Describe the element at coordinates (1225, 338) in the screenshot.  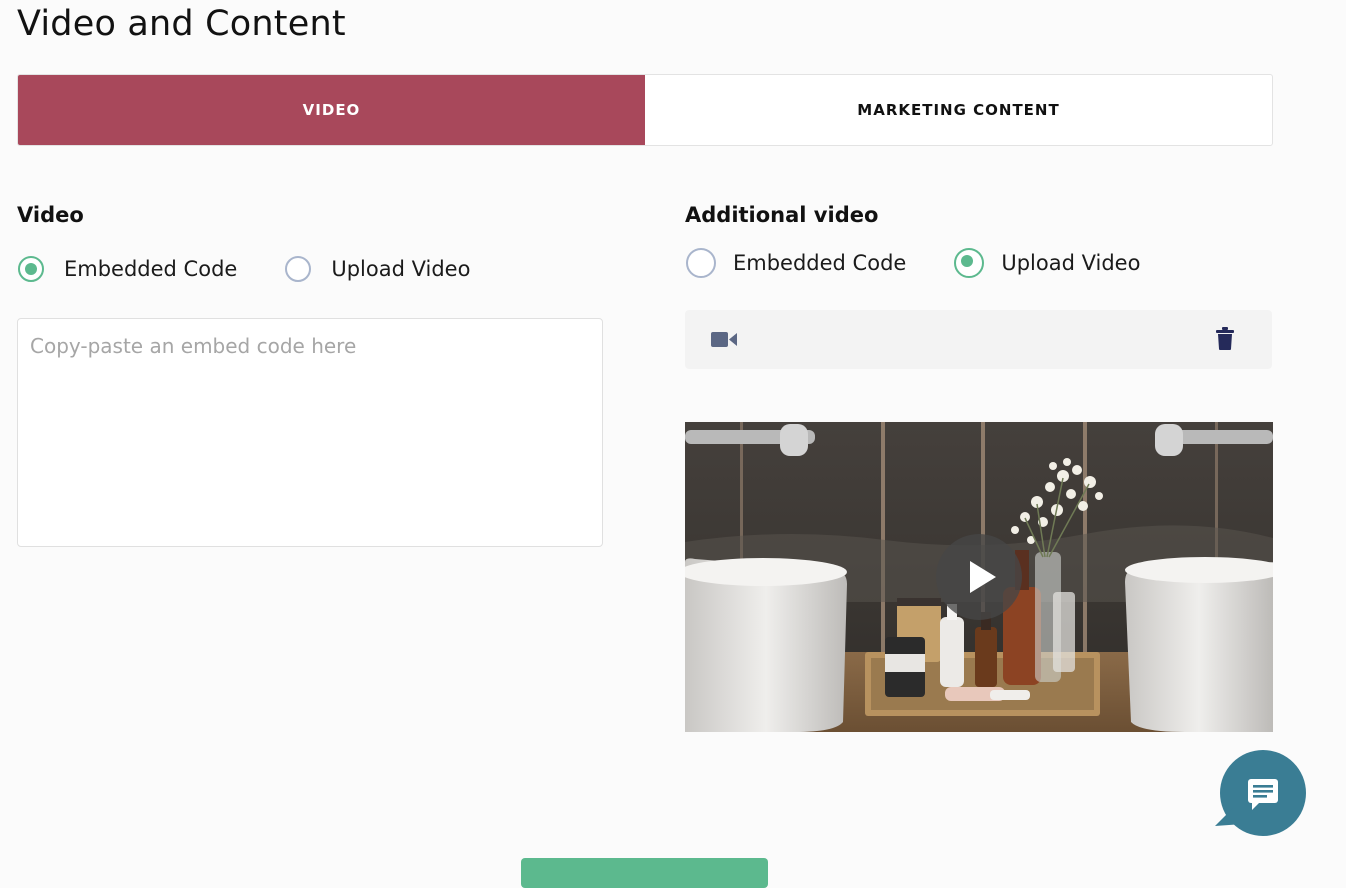
I see `trash-icon` at that location.